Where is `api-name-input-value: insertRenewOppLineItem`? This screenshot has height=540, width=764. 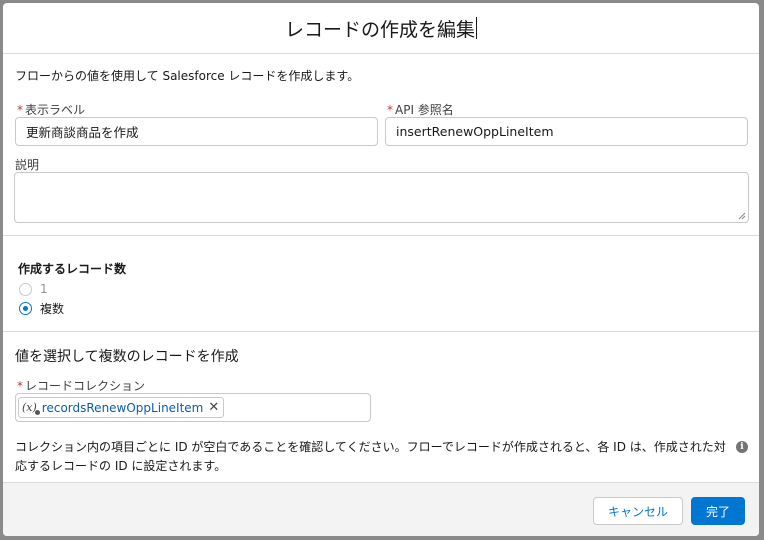
api-name-input-value: insertRenewOppLineItem is located at coordinates (475, 131).